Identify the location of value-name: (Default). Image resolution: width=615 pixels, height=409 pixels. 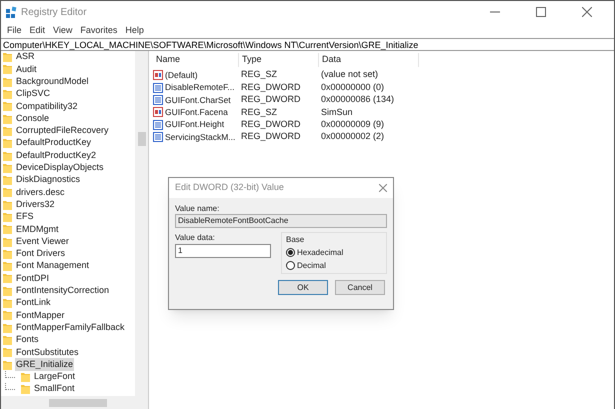
(181, 75).